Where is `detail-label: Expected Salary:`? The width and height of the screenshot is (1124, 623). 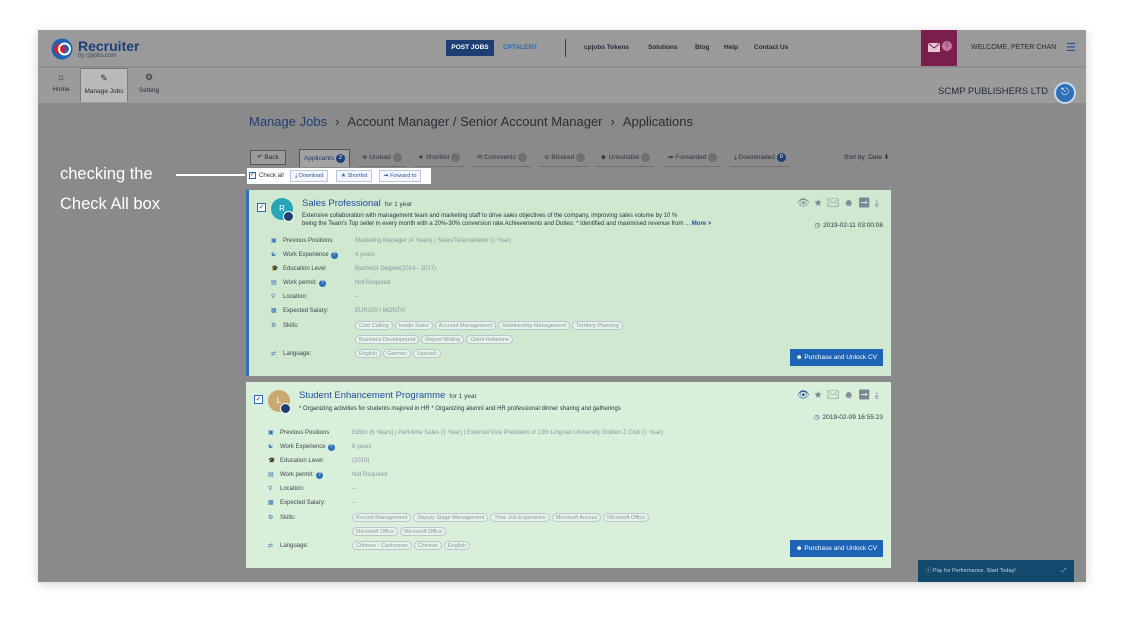 detail-label: Expected Salary: is located at coordinates (303, 503).